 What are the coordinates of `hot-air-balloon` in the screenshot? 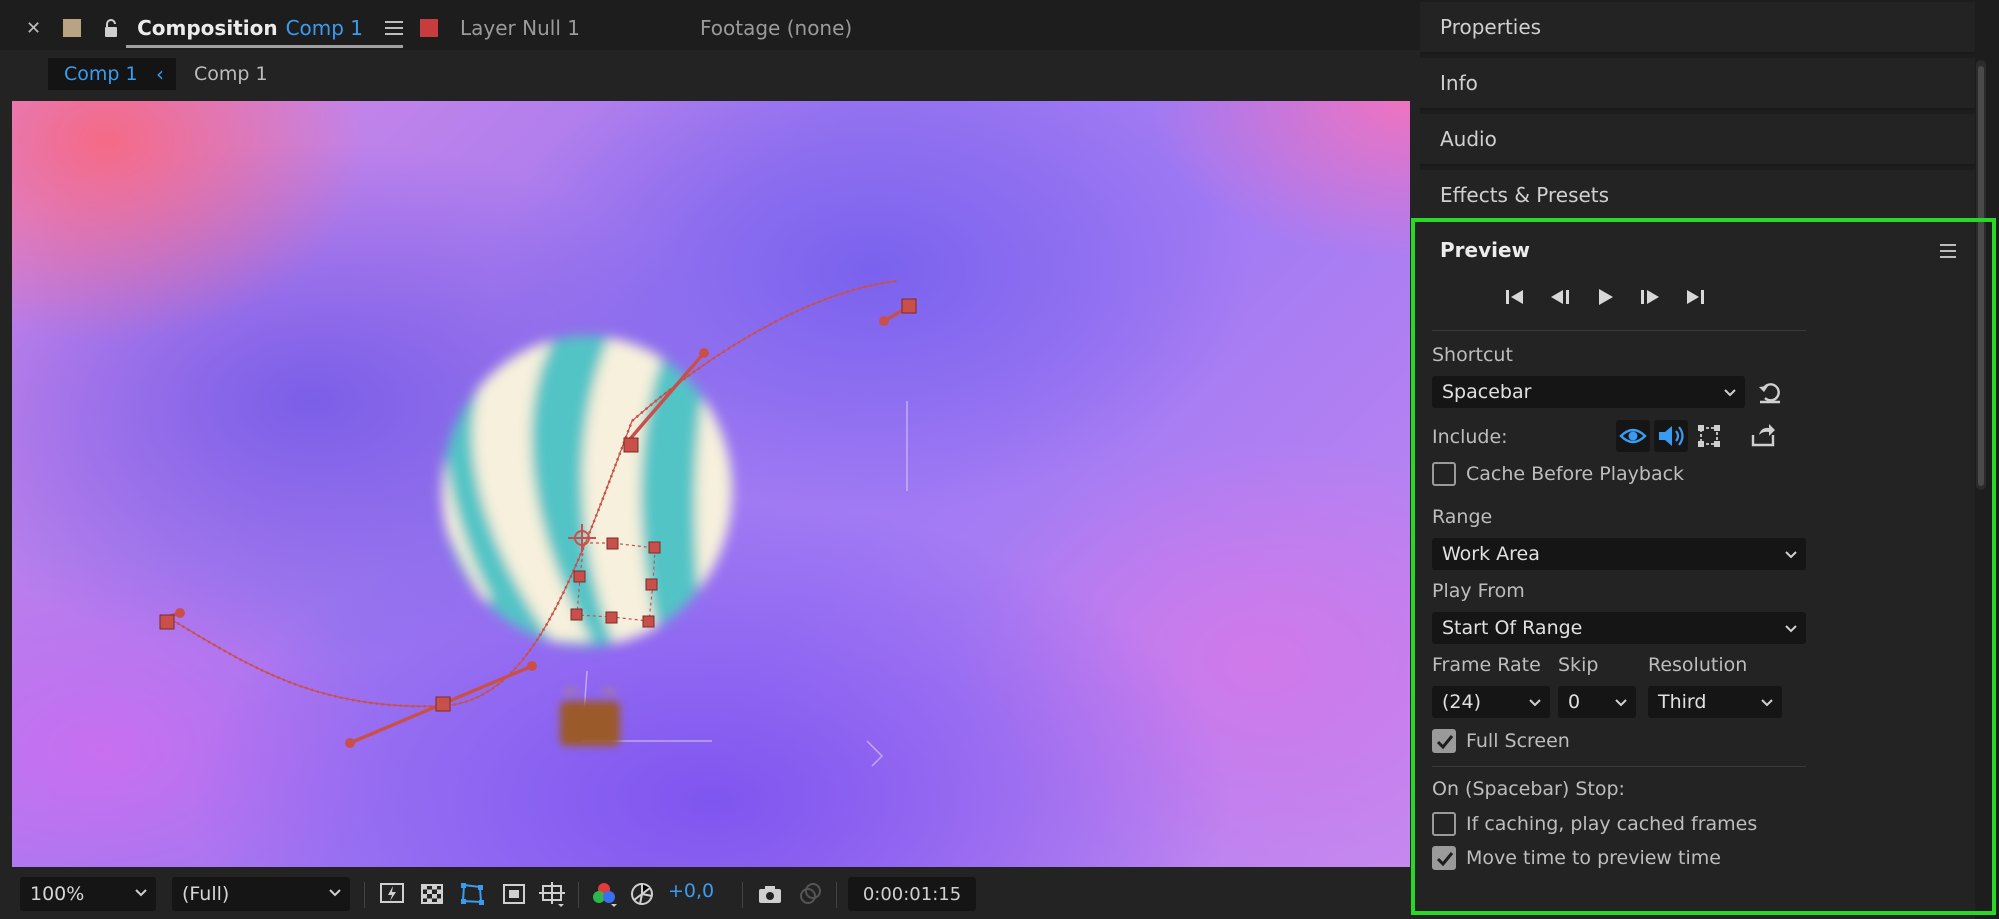 It's located at (587, 491).